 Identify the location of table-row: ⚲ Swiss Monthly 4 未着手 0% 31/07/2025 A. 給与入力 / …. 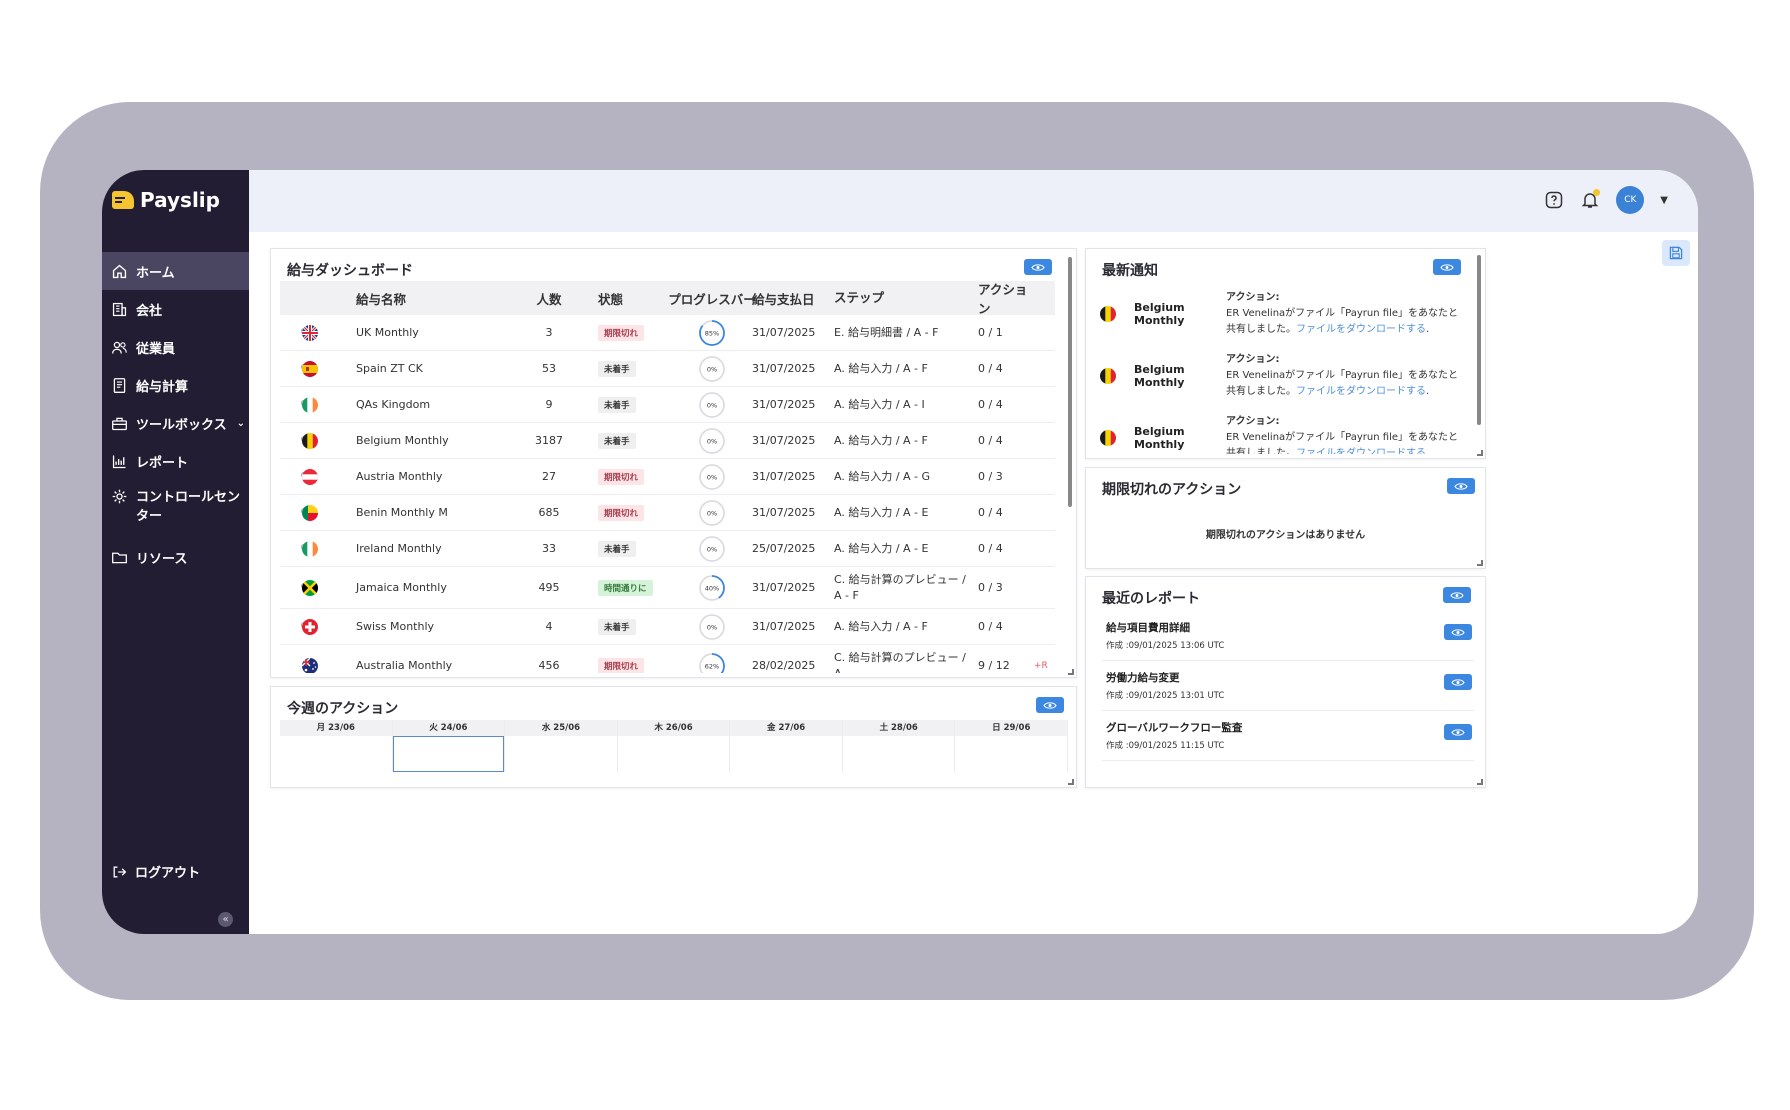
(667, 627).